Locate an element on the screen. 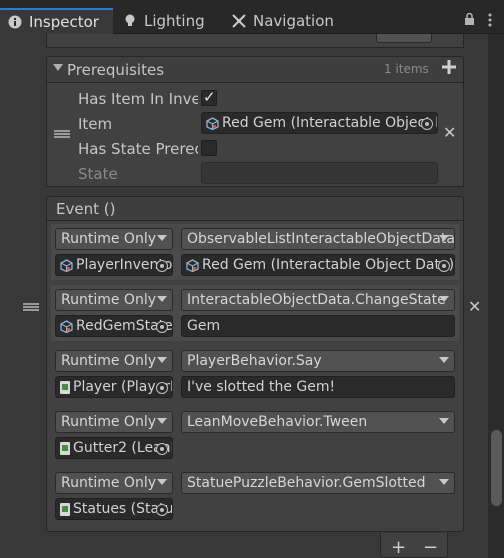 The image size is (504, 558). item-object-field: Red Gem (Interactable Object Data) is located at coordinates (319, 123).